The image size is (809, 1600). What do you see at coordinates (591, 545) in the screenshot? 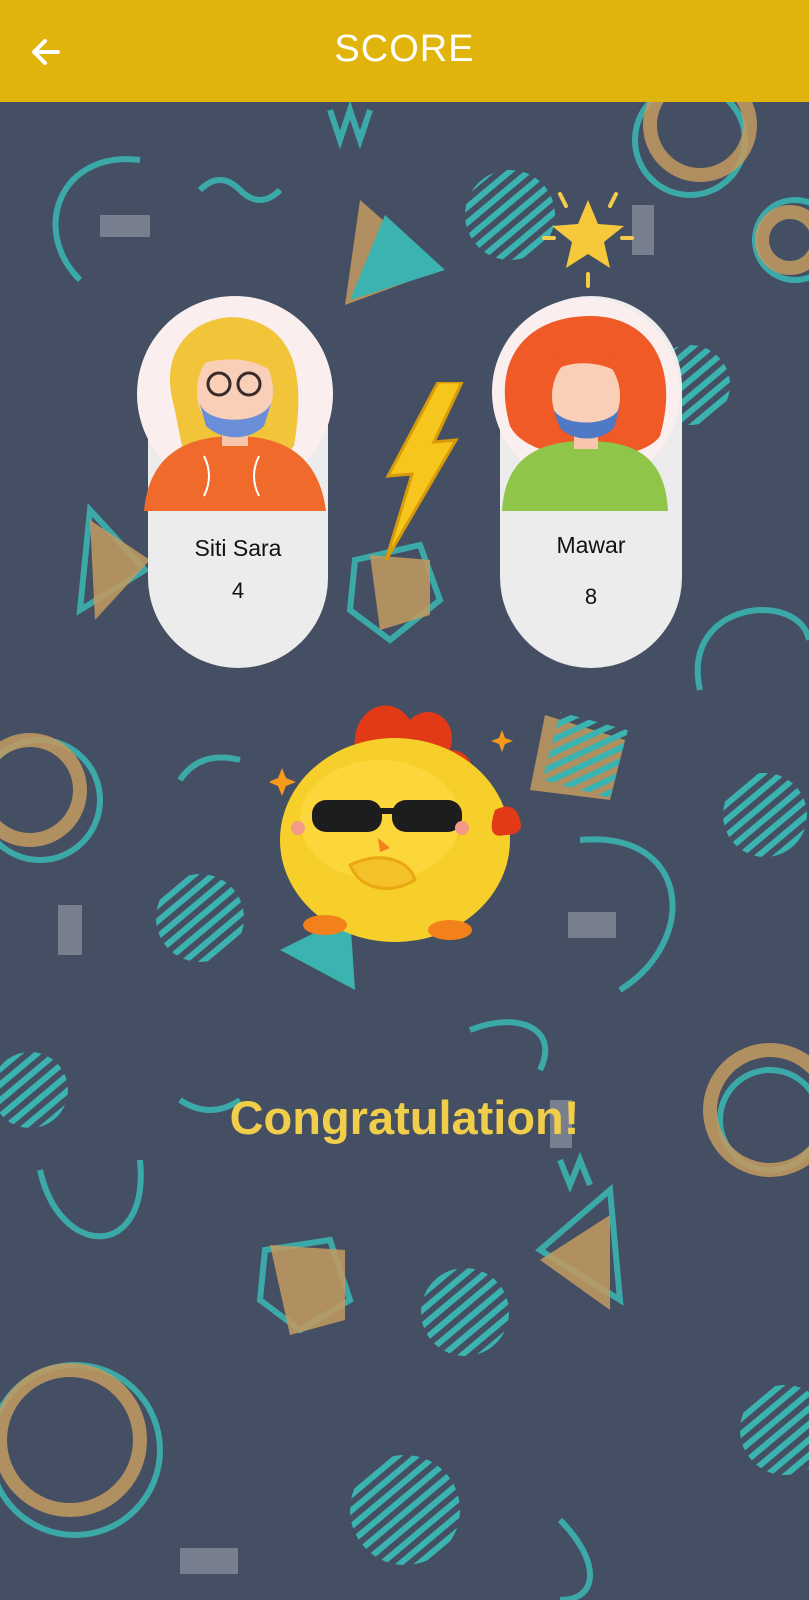
I see `player-name: Mawar` at bounding box center [591, 545].